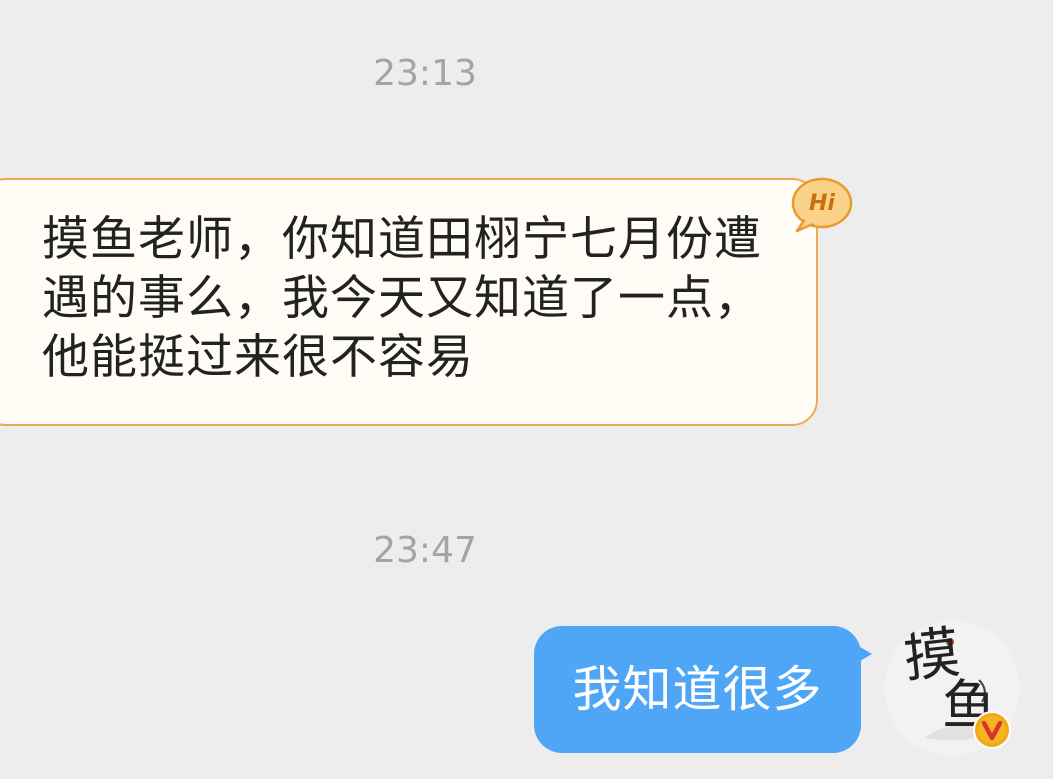  I want to click on hi-speech-bubble-icon: Hi, so click(822, 205).